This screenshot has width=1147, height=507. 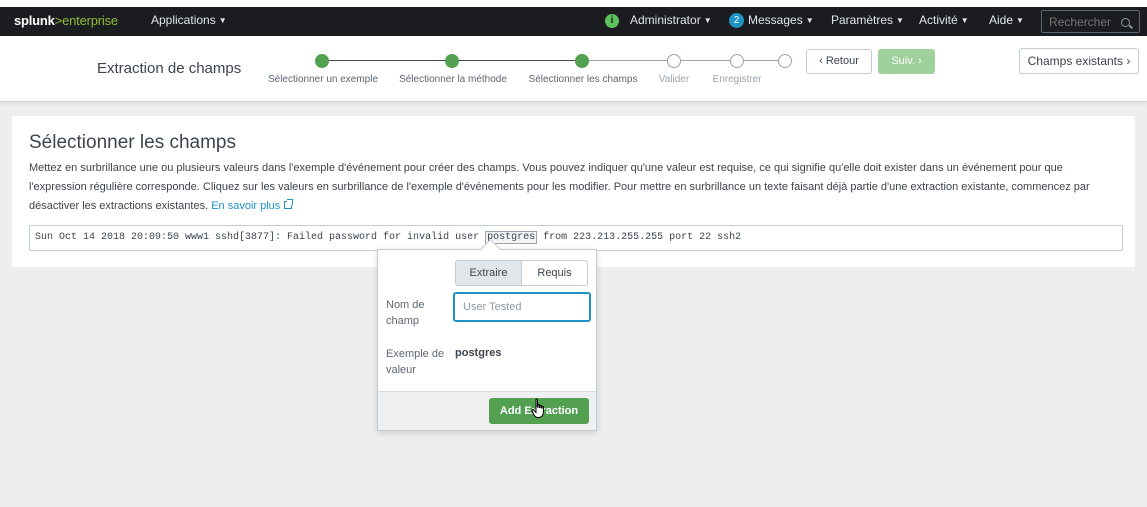 I want to click on example-value-label: Exemple de valeur, so click(x=415, y=362).